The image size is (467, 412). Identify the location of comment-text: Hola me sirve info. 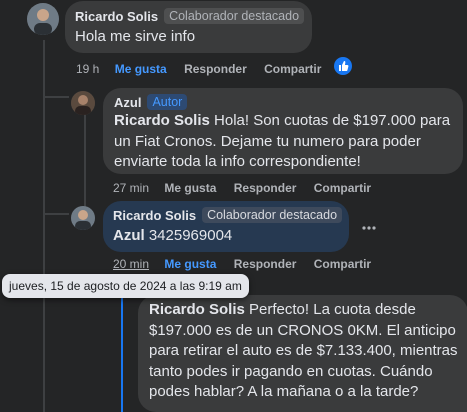
(135, 36).